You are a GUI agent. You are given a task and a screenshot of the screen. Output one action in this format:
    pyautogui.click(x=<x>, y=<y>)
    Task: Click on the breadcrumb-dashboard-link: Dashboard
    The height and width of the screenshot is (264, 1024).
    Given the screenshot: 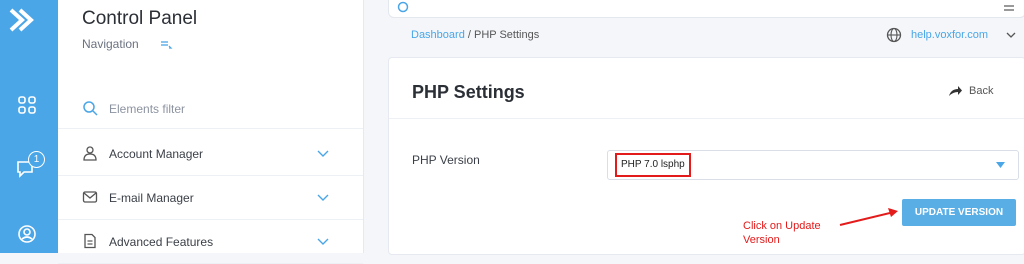 What is the action you would take?
    pyautogui.click(x=438, y=35)
    